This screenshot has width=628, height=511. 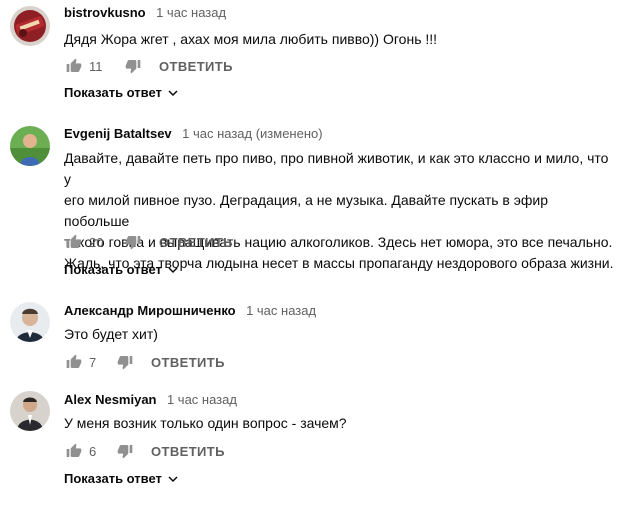 I want to click on comment-actions: 6 ОТВЕТИТЬ, so click(x=144, y=451).